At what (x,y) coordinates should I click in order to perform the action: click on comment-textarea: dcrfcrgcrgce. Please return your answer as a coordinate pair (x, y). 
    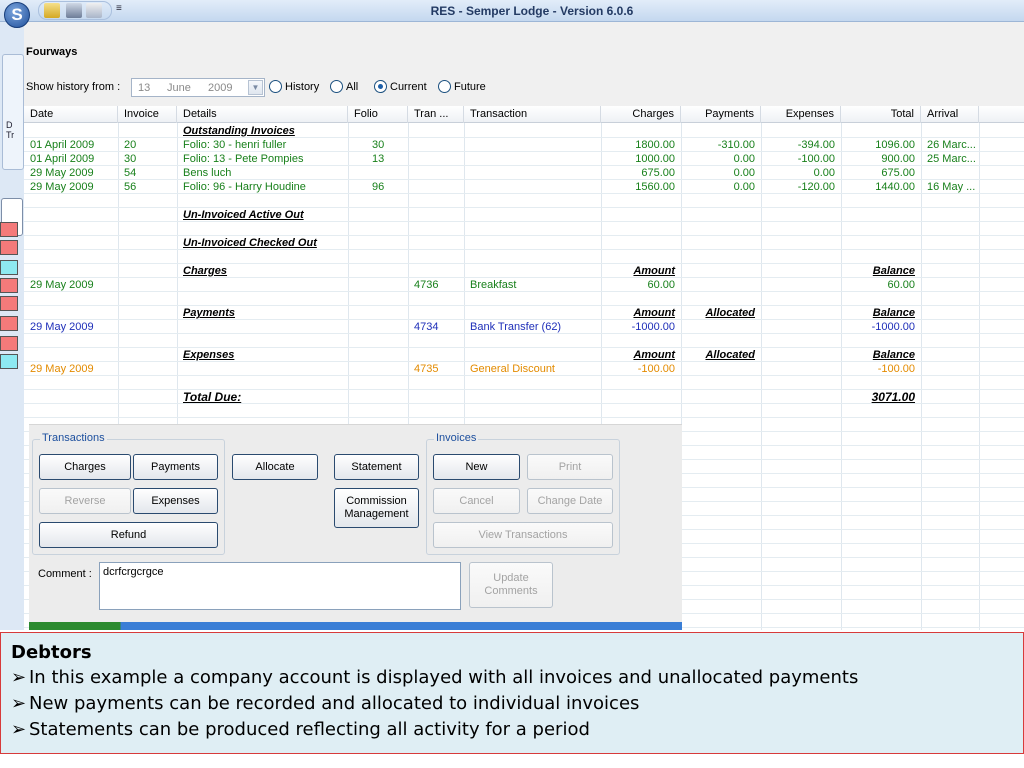
    Looking at the image, I should click on (280, 586).